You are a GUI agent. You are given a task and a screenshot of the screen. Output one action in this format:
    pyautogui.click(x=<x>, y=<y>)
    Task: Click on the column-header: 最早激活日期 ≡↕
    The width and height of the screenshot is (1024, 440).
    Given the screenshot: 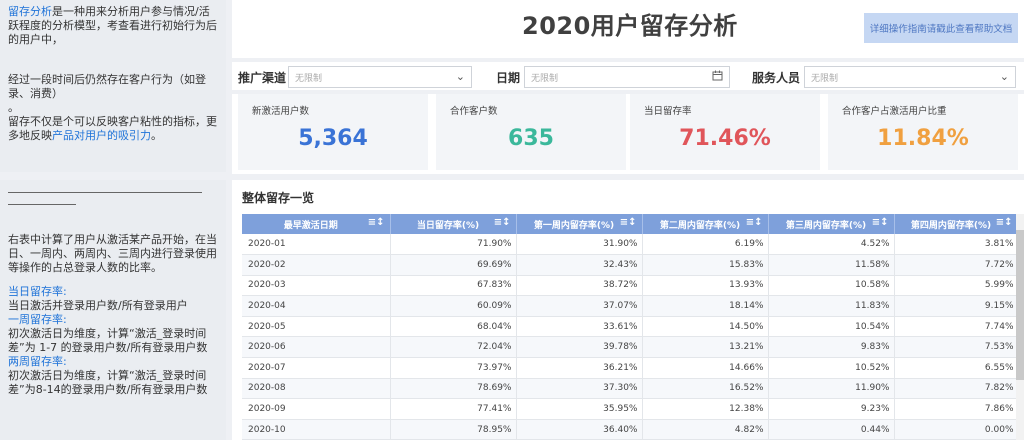 What is the action you would take?
    pyautogui.click(x=316, y=224)
    